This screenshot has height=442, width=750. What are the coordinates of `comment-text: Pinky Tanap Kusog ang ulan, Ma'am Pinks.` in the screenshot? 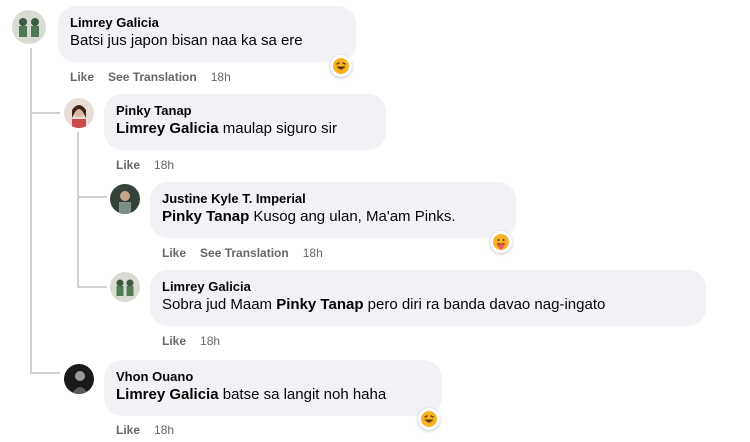 It's located at (309, 216).